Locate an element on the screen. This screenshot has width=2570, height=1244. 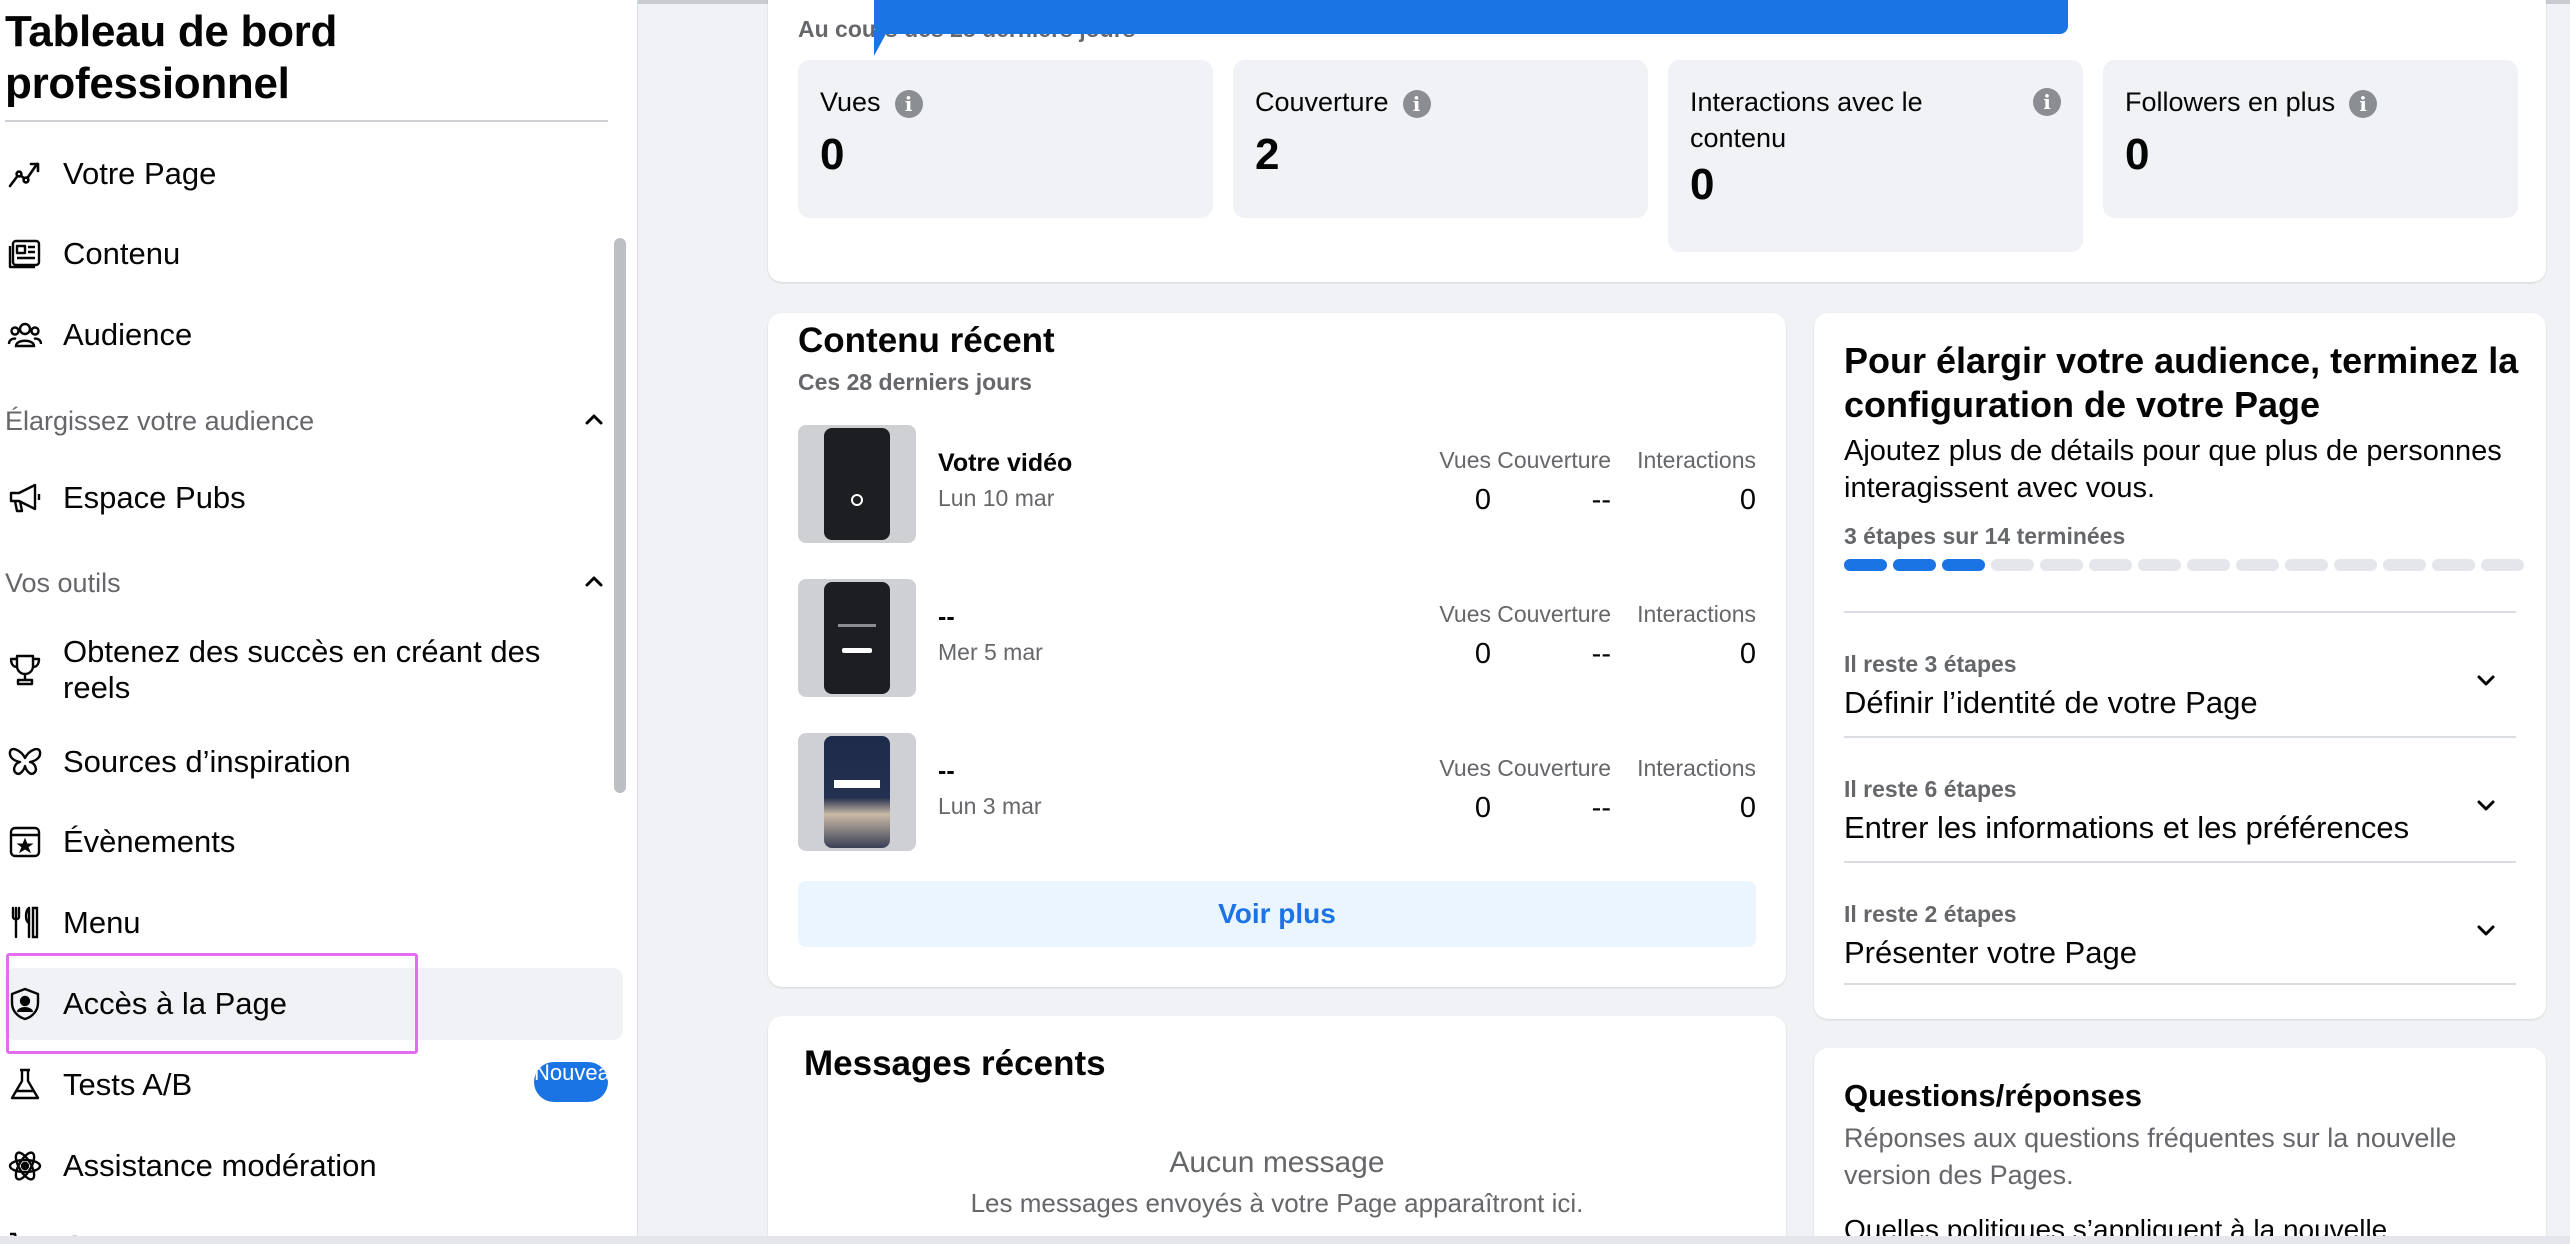
stat-label: Interactions is located at coordinates (1696, 614).